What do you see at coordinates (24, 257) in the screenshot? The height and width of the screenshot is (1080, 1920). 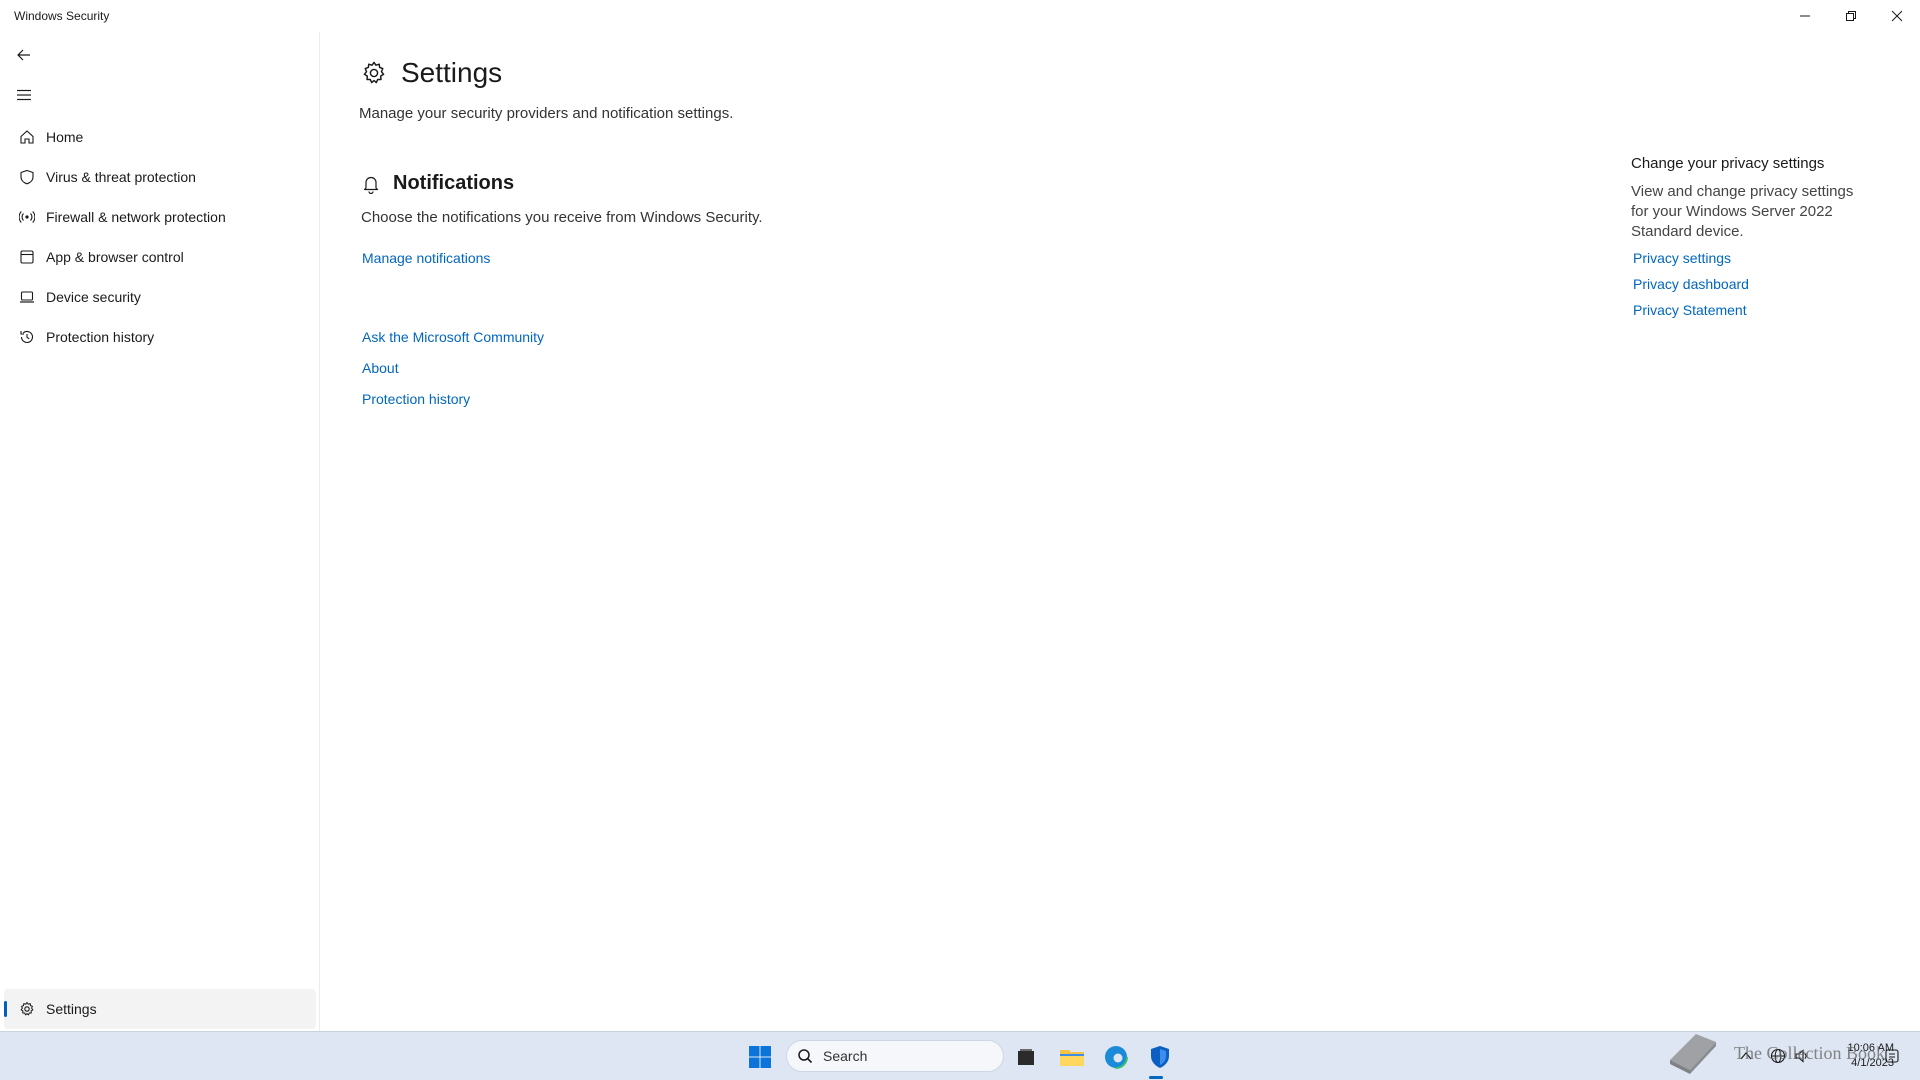 I see `browser-window-icon` at bounding box center [24, 257].